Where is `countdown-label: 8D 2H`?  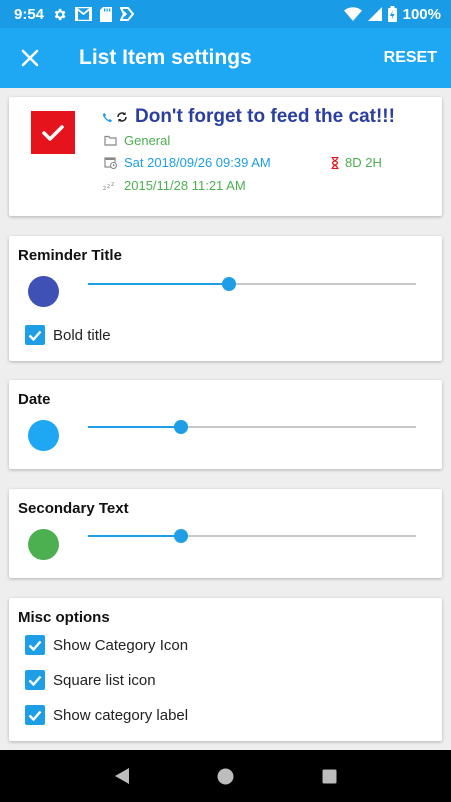
countdown-label: 8D 2H is located at coordinates (363, 162).